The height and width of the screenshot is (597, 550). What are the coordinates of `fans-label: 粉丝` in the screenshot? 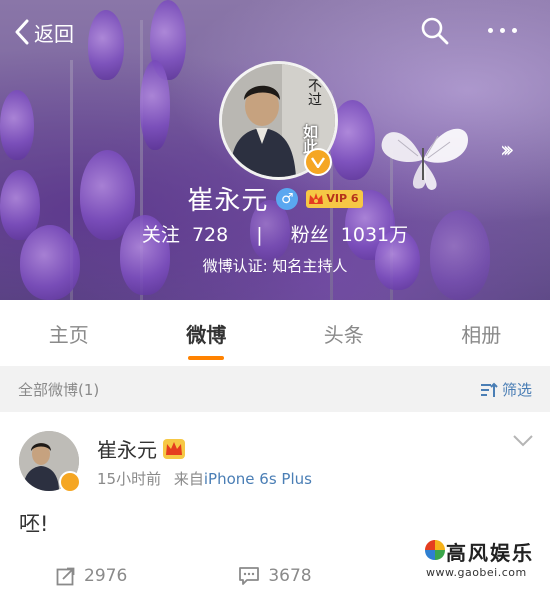 It's located at (309, 235).